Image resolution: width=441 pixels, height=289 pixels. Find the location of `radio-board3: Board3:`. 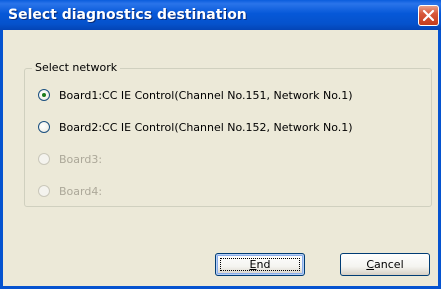

radio-board3: Board3: is located at coordinates (70, 159).